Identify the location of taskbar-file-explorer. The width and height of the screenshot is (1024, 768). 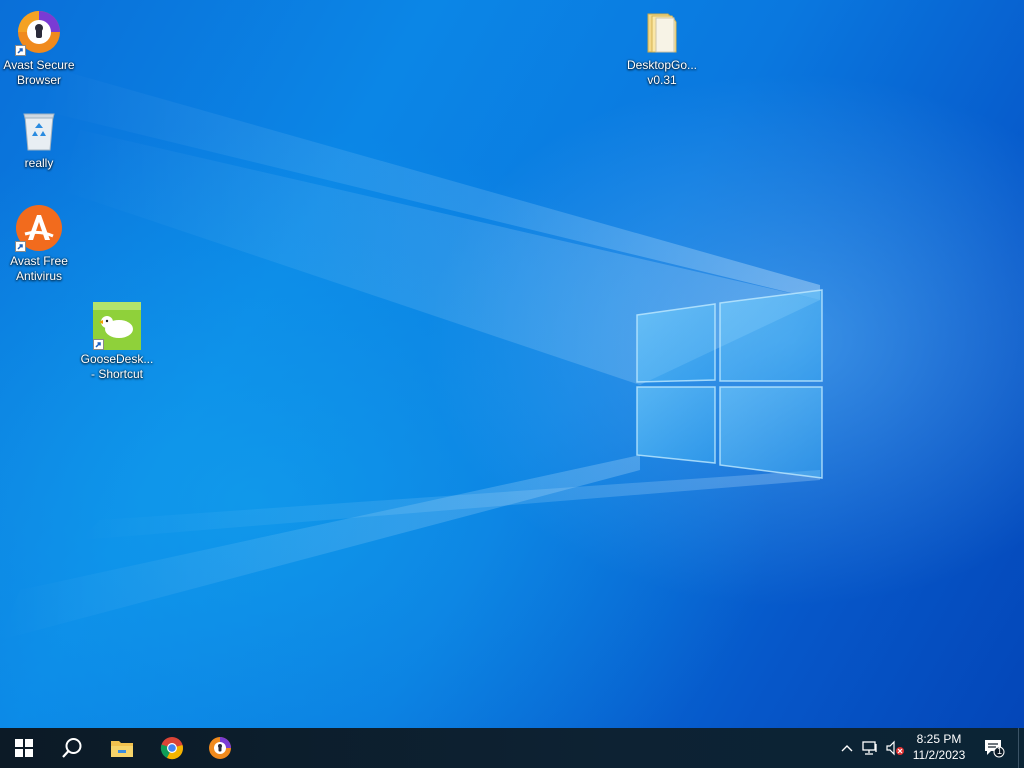
(122, 748).